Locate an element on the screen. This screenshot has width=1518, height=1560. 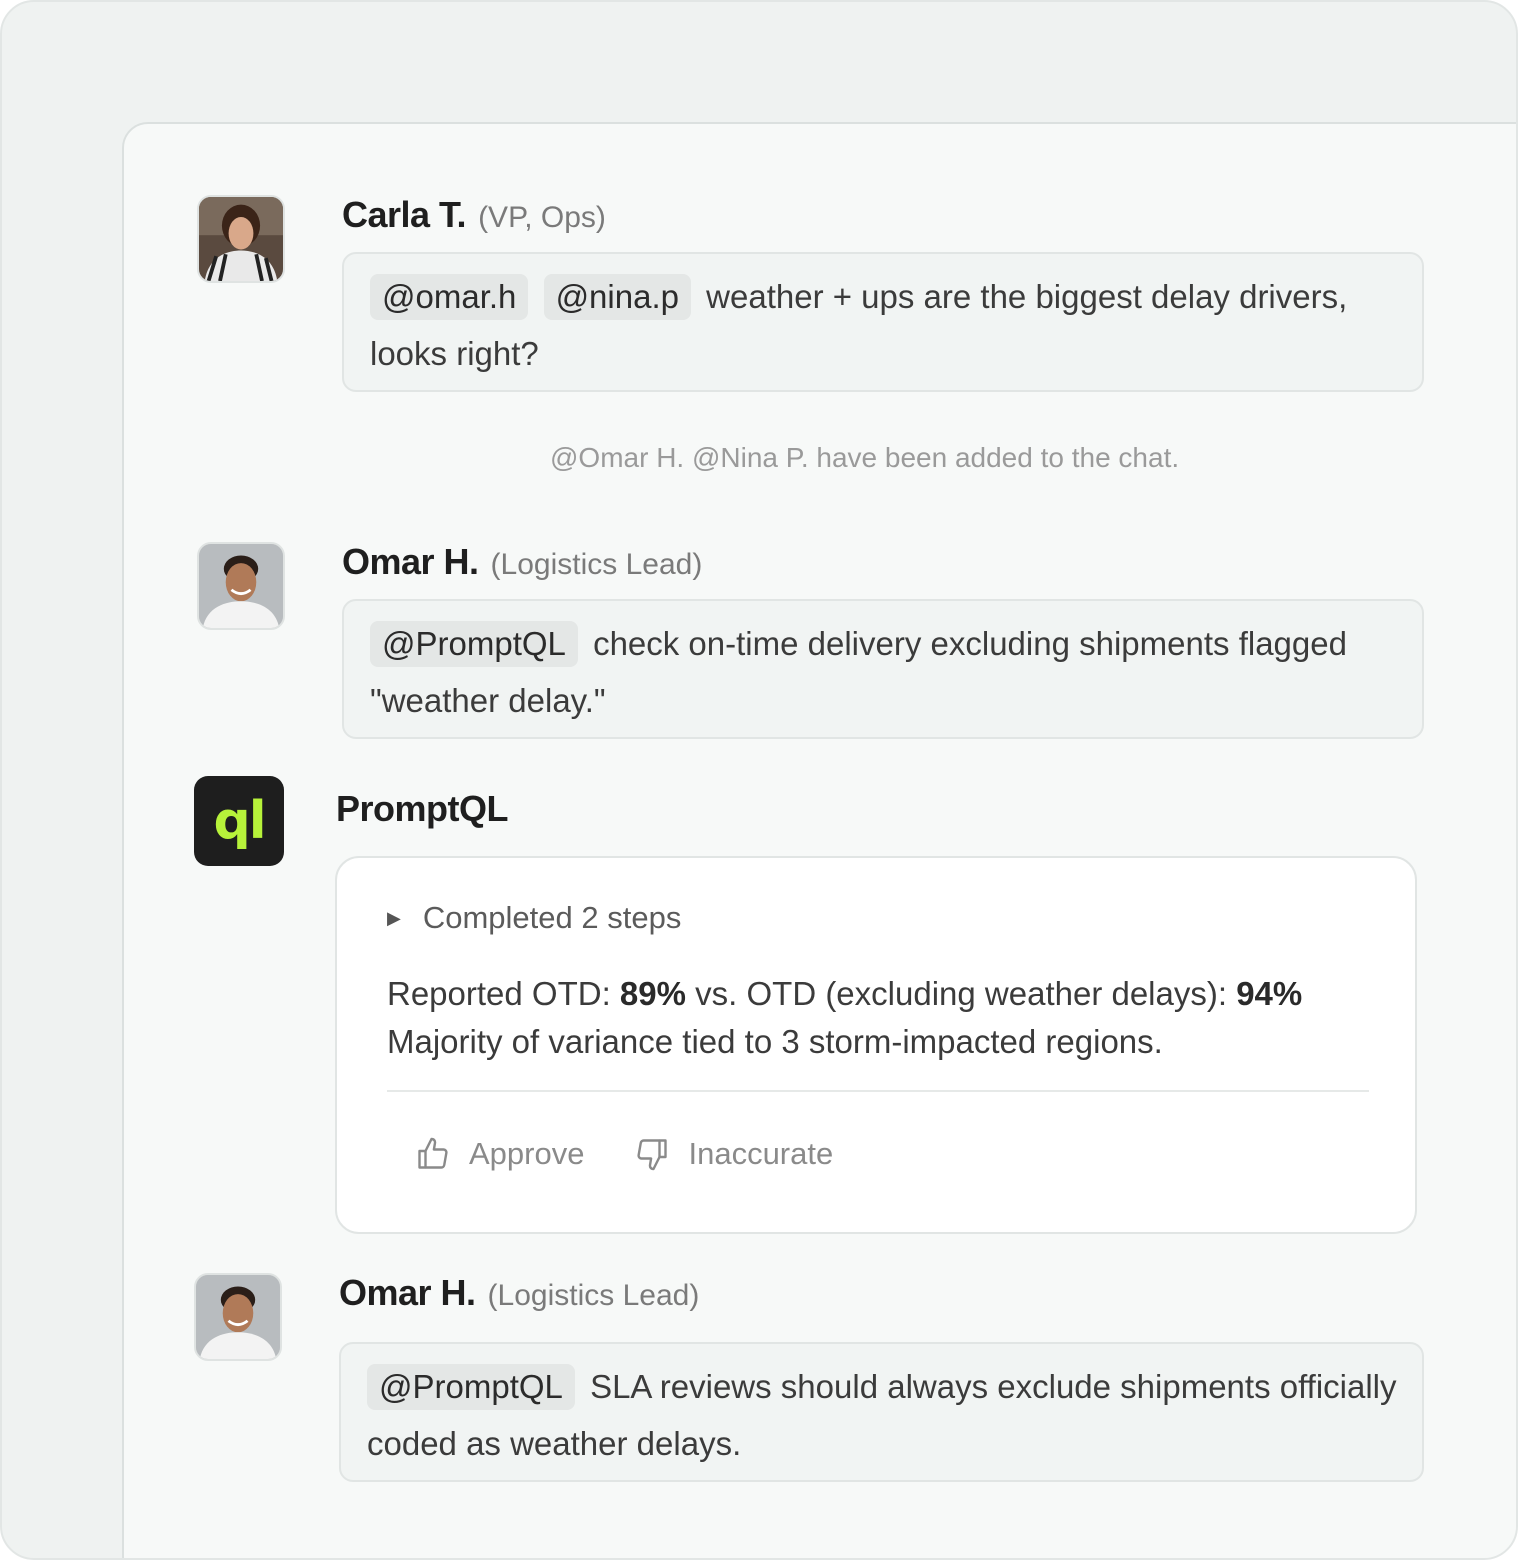
feedback-actions: Approve Inaccurate is located at coordinates (649, 1154).